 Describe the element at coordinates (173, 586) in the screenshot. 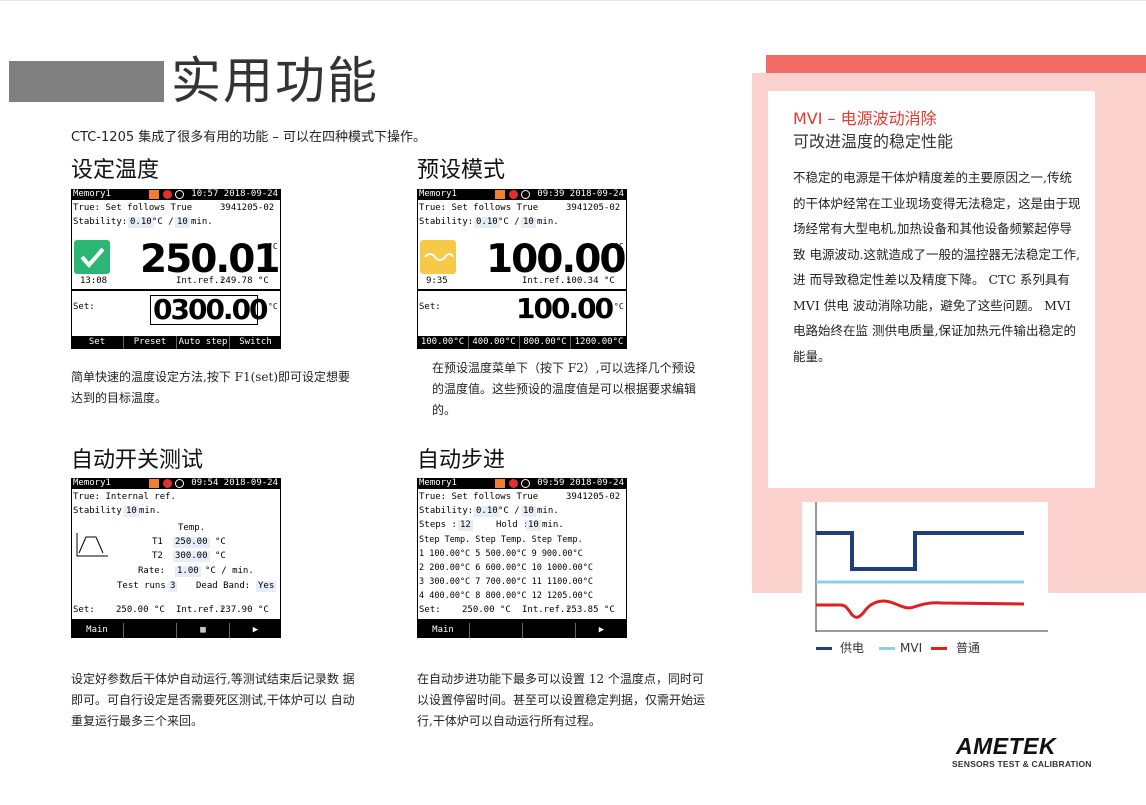

I see `test-runs-value: 3` at that location.